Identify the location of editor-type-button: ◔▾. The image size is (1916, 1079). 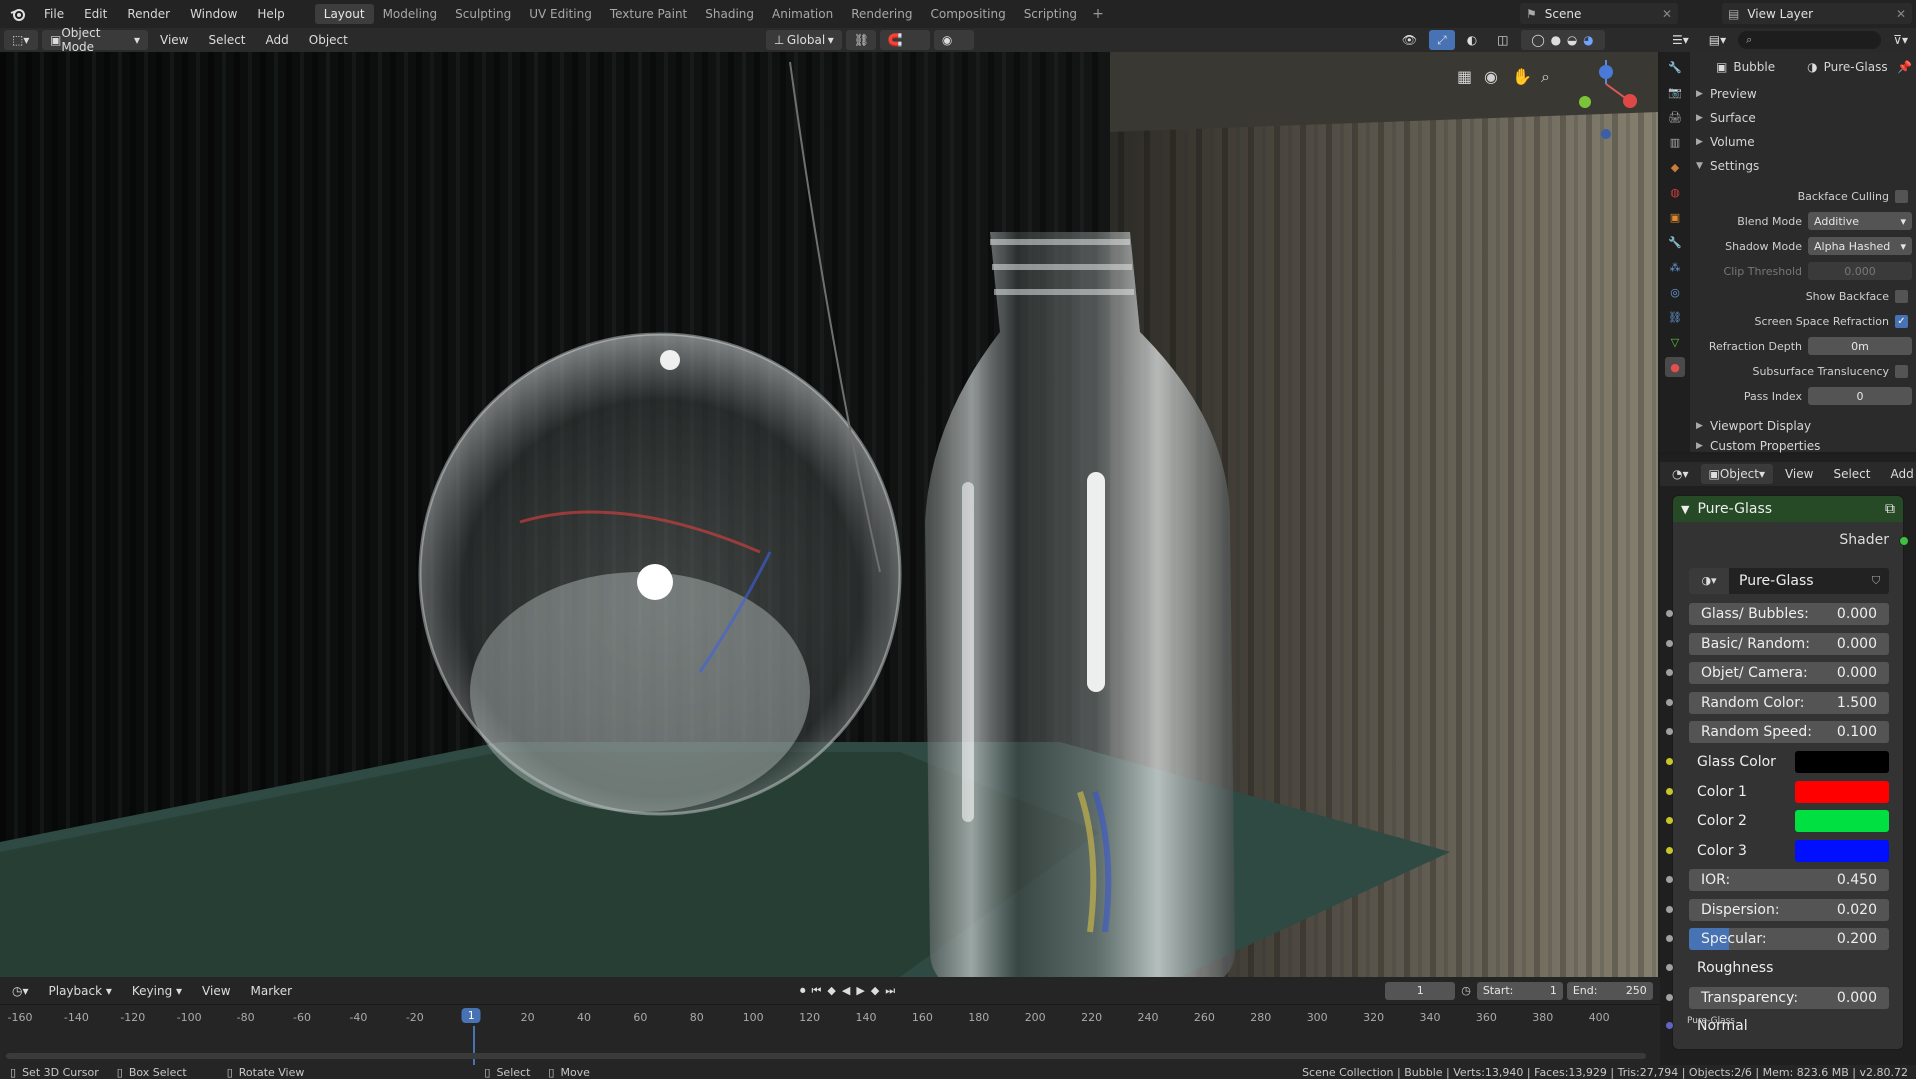
(1680, 474).